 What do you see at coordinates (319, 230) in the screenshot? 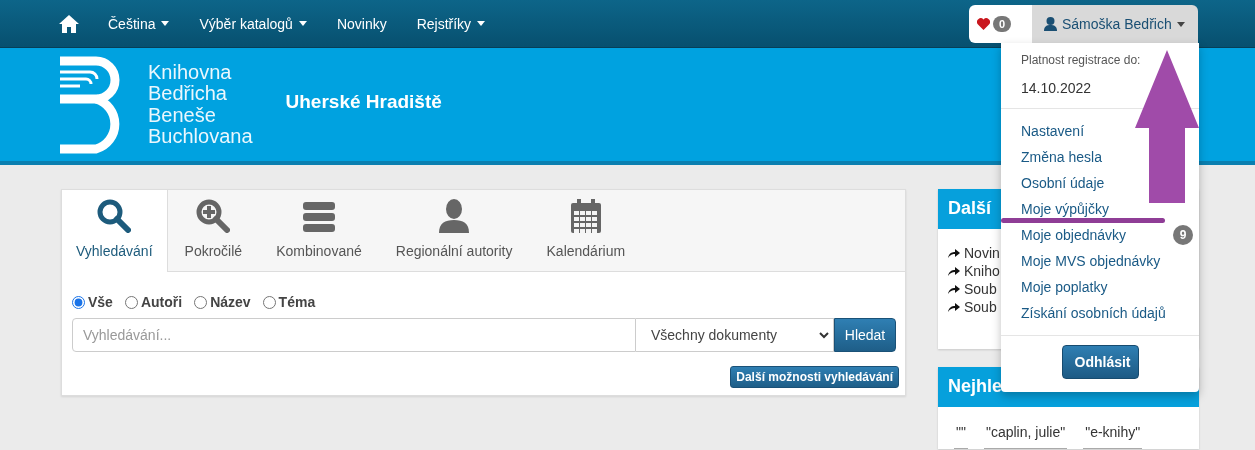
I see `search-tab: Kombinované` at bounding box center [319, 230].